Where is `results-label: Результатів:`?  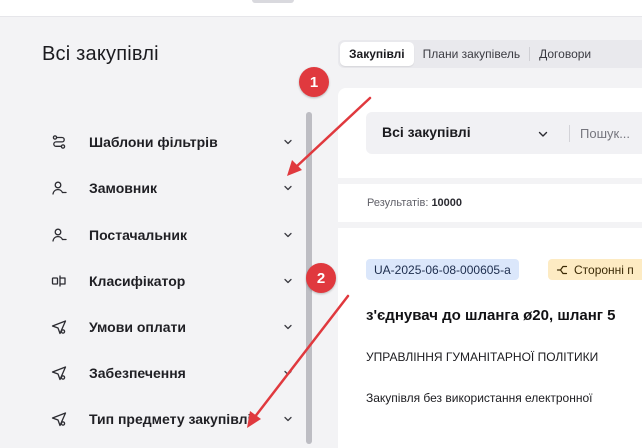 results-label: Результатів: is located at coordinates (398, 203).